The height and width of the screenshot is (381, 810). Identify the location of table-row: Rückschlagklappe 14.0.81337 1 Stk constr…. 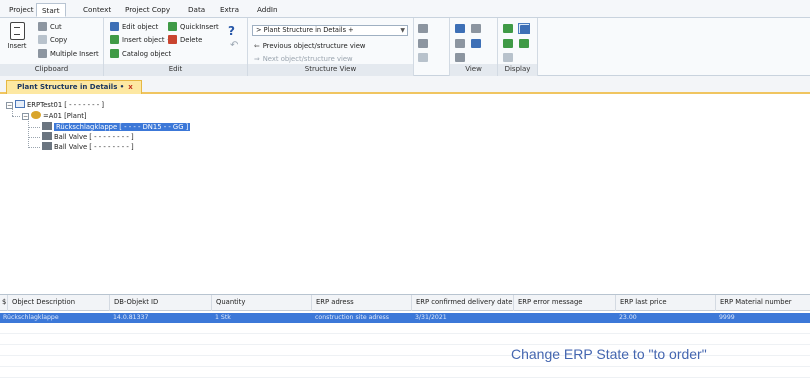
(405, 318).